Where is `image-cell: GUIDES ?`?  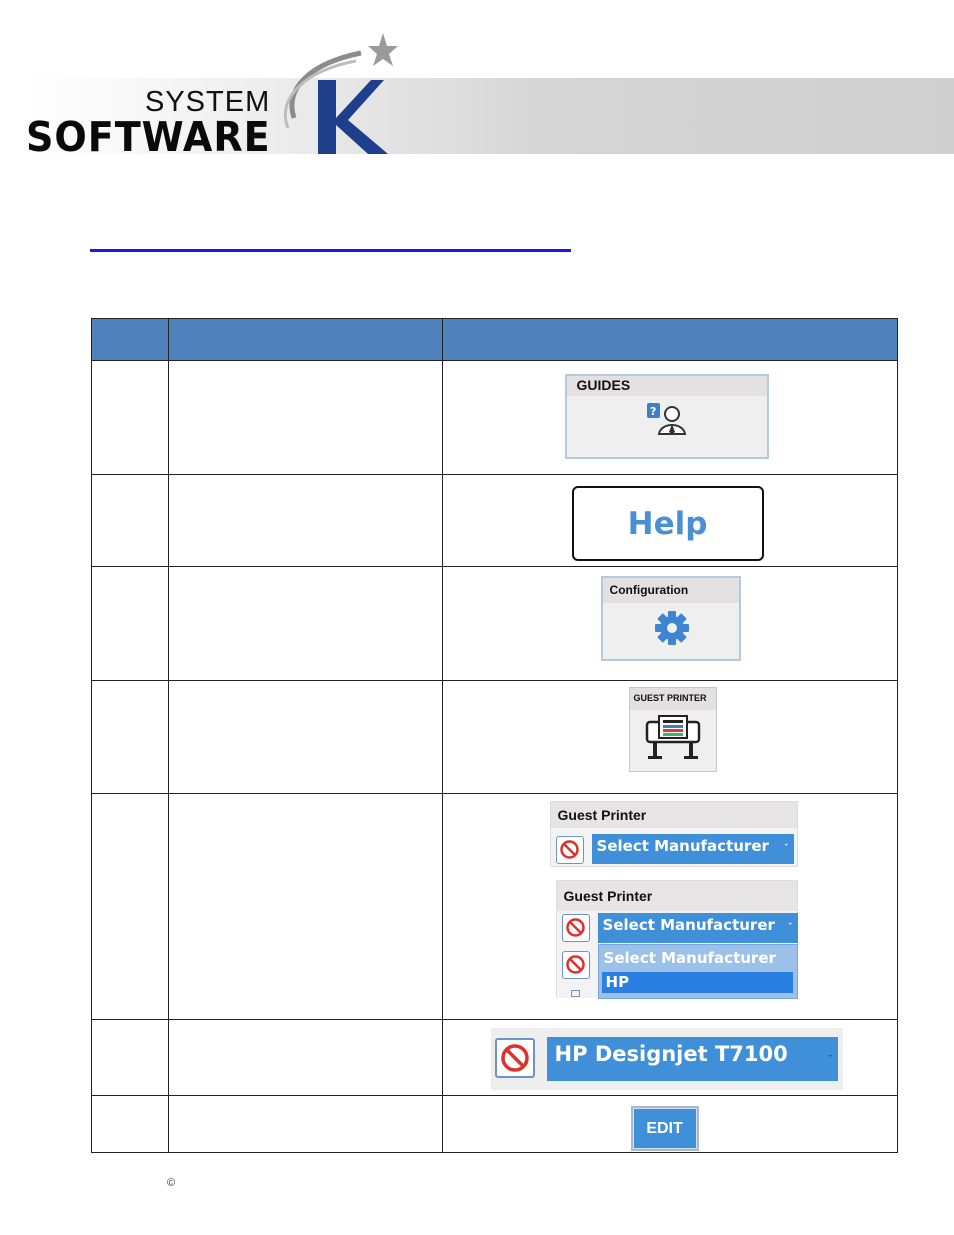
image-cell: GUIDES ? is located at coordinates (670, 417).